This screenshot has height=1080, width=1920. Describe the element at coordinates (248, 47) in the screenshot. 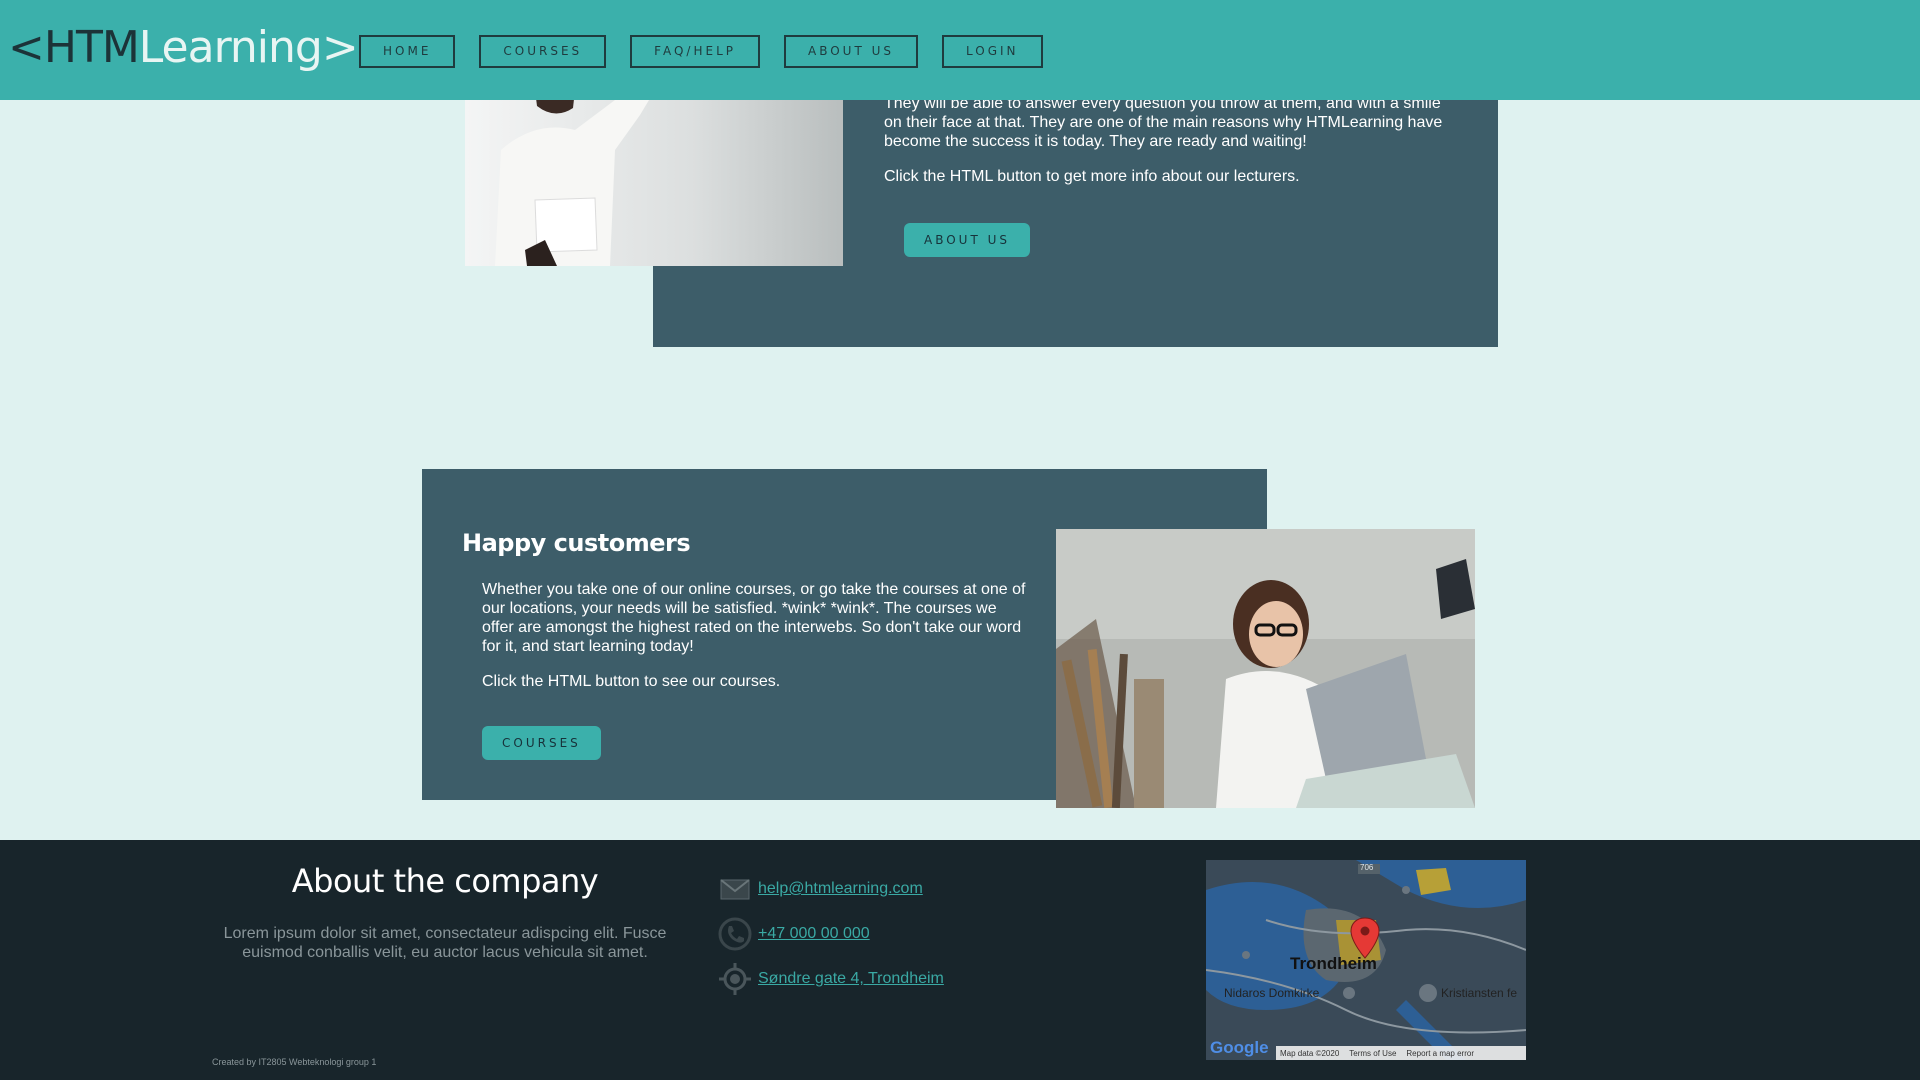

I see `logo-part-light: Learning>` at that location.